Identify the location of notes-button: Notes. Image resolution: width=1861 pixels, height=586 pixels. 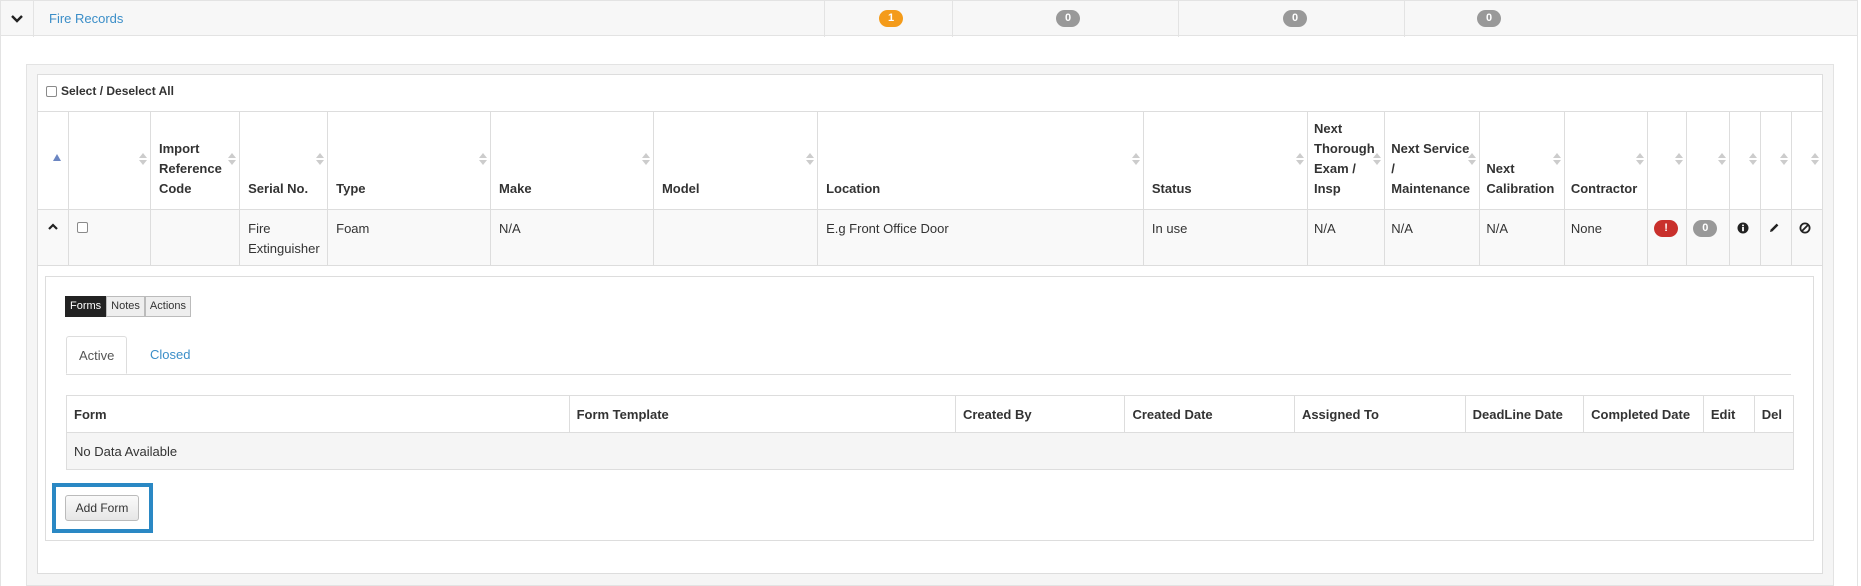
(125, 306).